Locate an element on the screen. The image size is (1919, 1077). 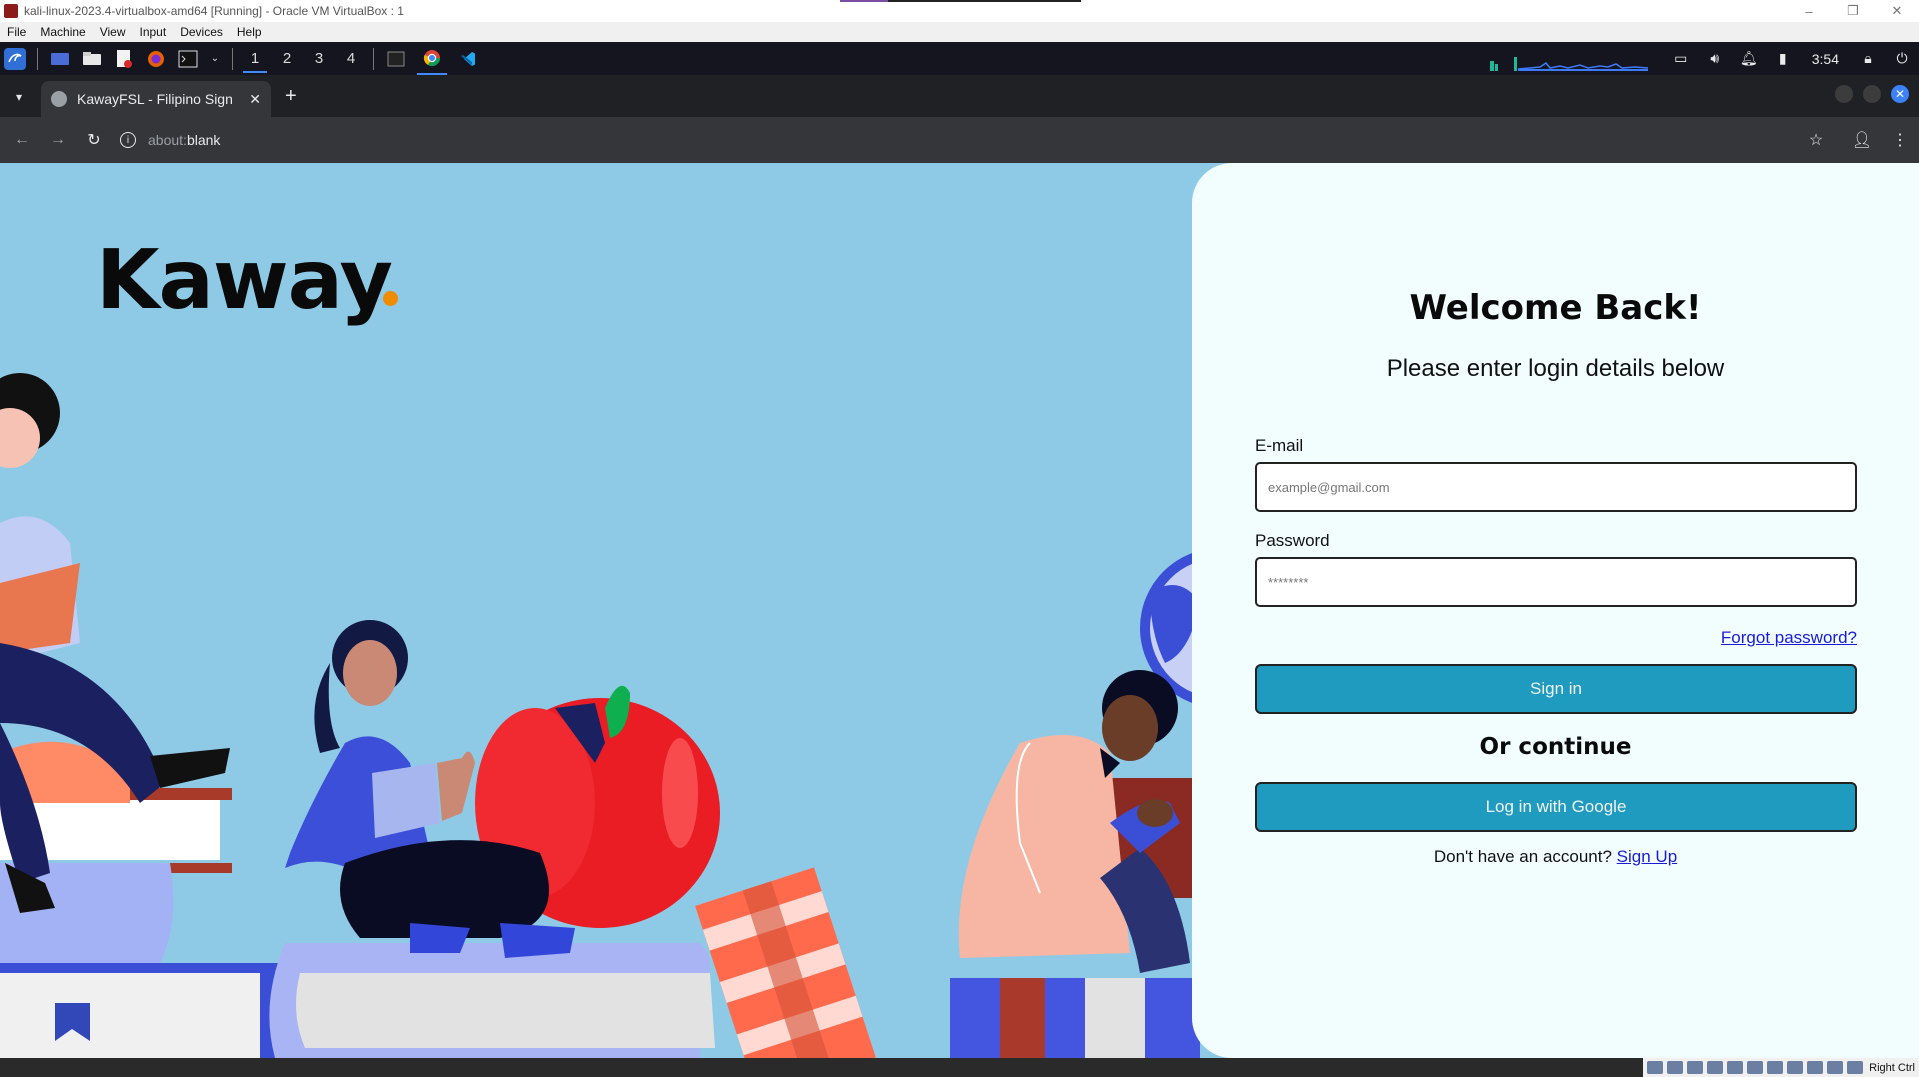
kebab-menu-icon: ⋮ is located at coordinates (1900, 140).